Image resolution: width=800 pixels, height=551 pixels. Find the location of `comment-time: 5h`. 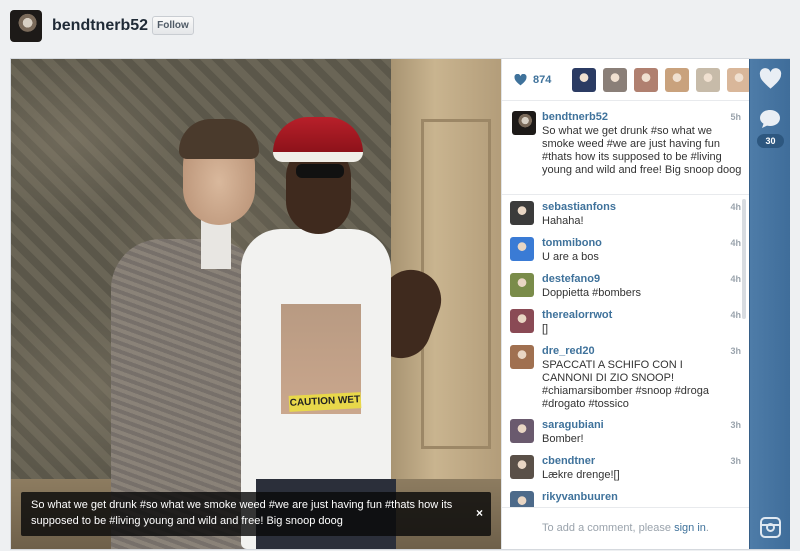

comment-time: 5h is located at coordinates (735, 117).